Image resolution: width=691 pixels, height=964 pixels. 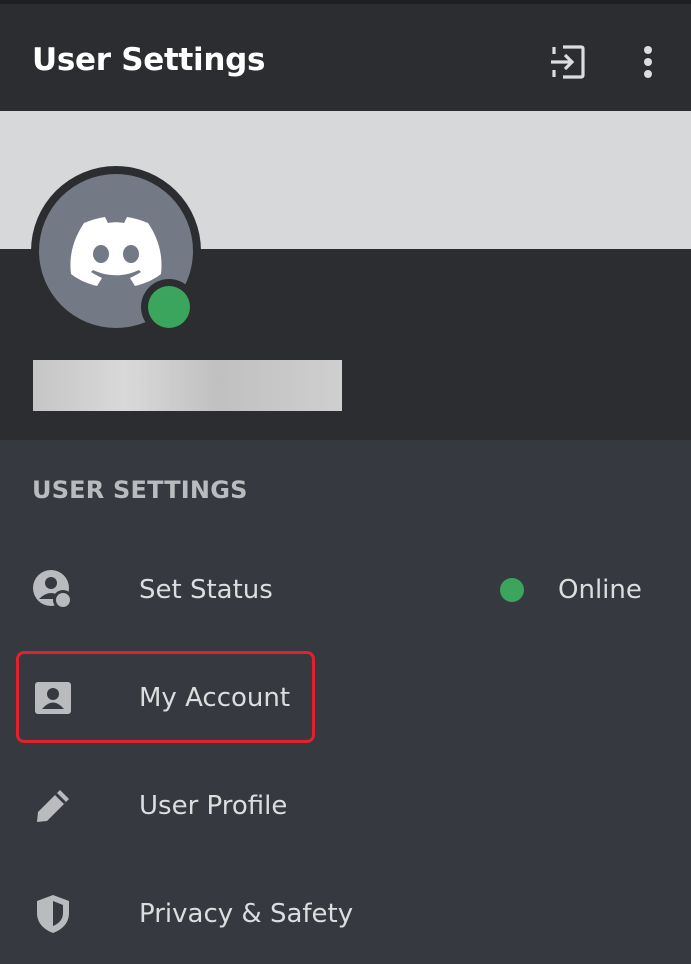 I want to click on logout-button, so click(x=567, y=62).